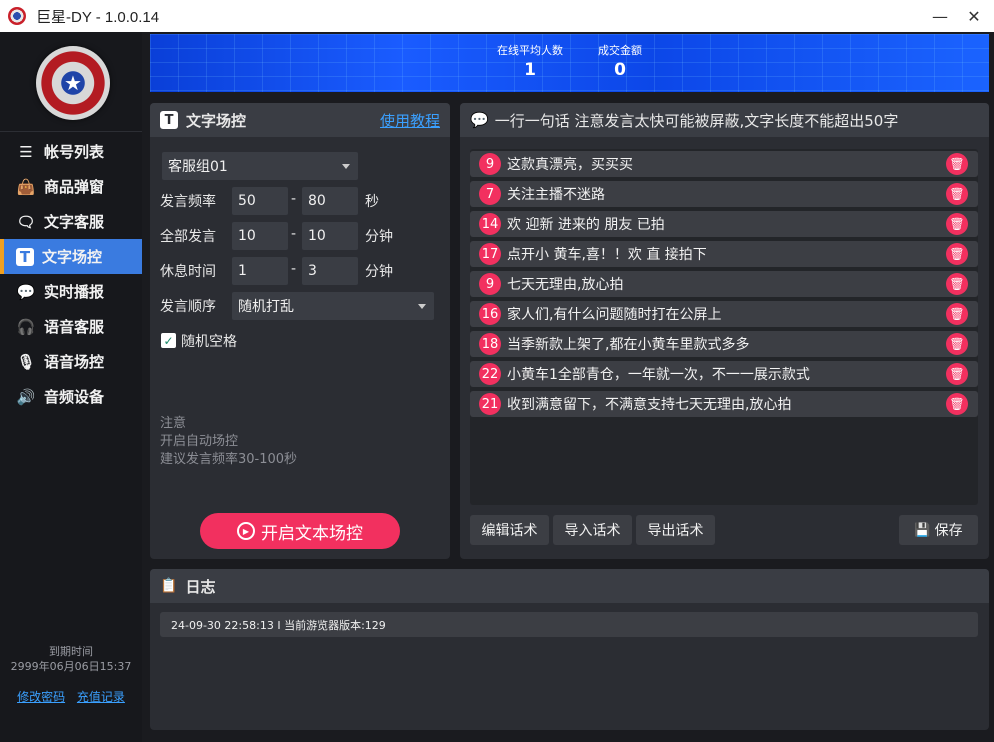 The height and width of the screenshot is (742, 994). I want to click on stats-banner: 在线平均人数 1 成交金额 0, so click(569, 63).